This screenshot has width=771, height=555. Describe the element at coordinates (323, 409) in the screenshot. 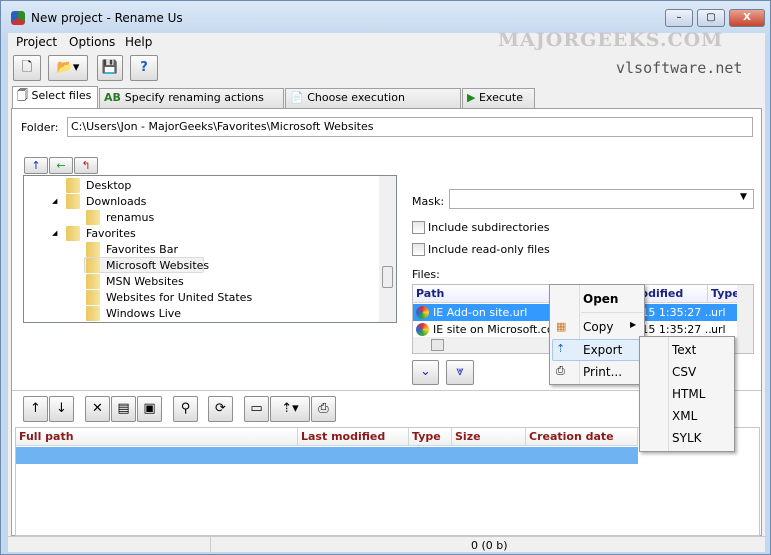

I see `print-icon: ⎙` at that location.